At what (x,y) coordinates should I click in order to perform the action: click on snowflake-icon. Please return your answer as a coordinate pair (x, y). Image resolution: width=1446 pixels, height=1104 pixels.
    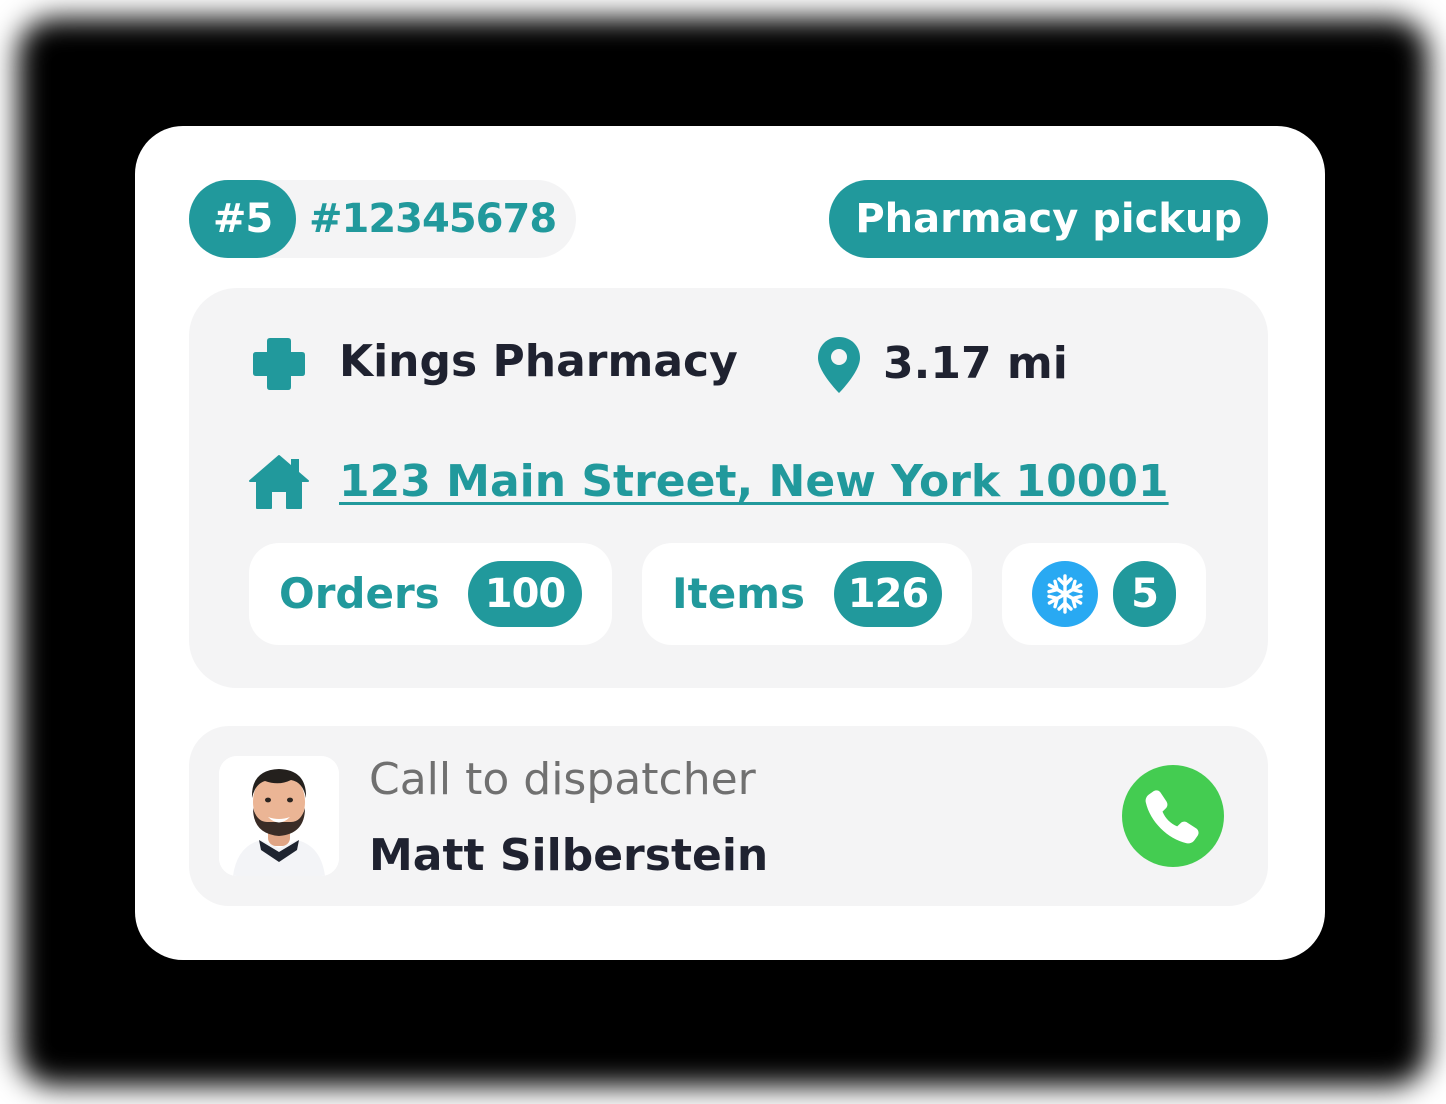
    Looking at the image, I should click on (1065, 594).